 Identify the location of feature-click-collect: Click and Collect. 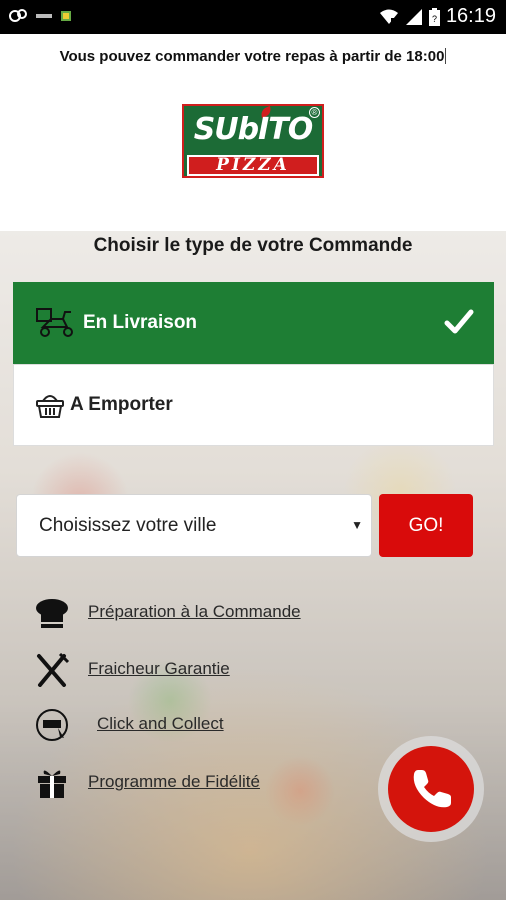
(200, 724).